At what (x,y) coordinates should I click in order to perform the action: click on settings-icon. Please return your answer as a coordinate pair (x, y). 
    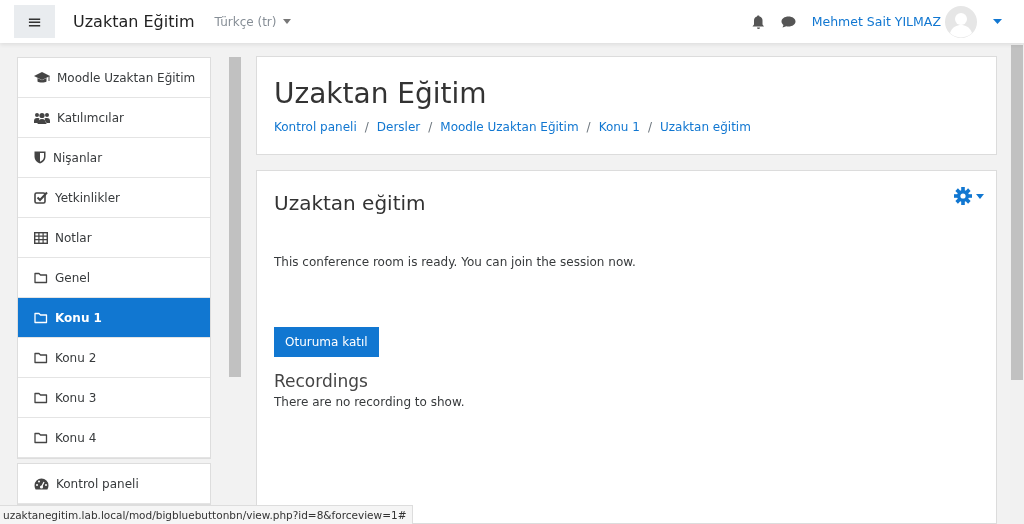
    Looking at the image, I should click on (963, 196).